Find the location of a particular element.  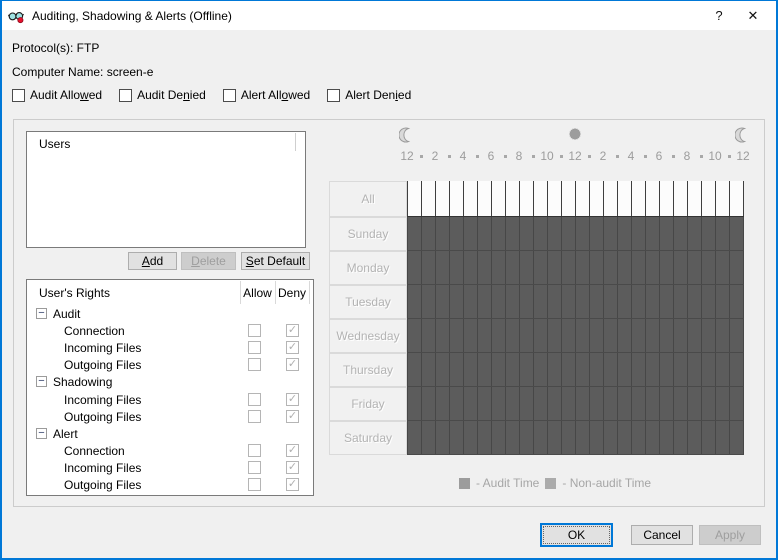

schedule-row: Thursday is located at coordinates (536, 370).